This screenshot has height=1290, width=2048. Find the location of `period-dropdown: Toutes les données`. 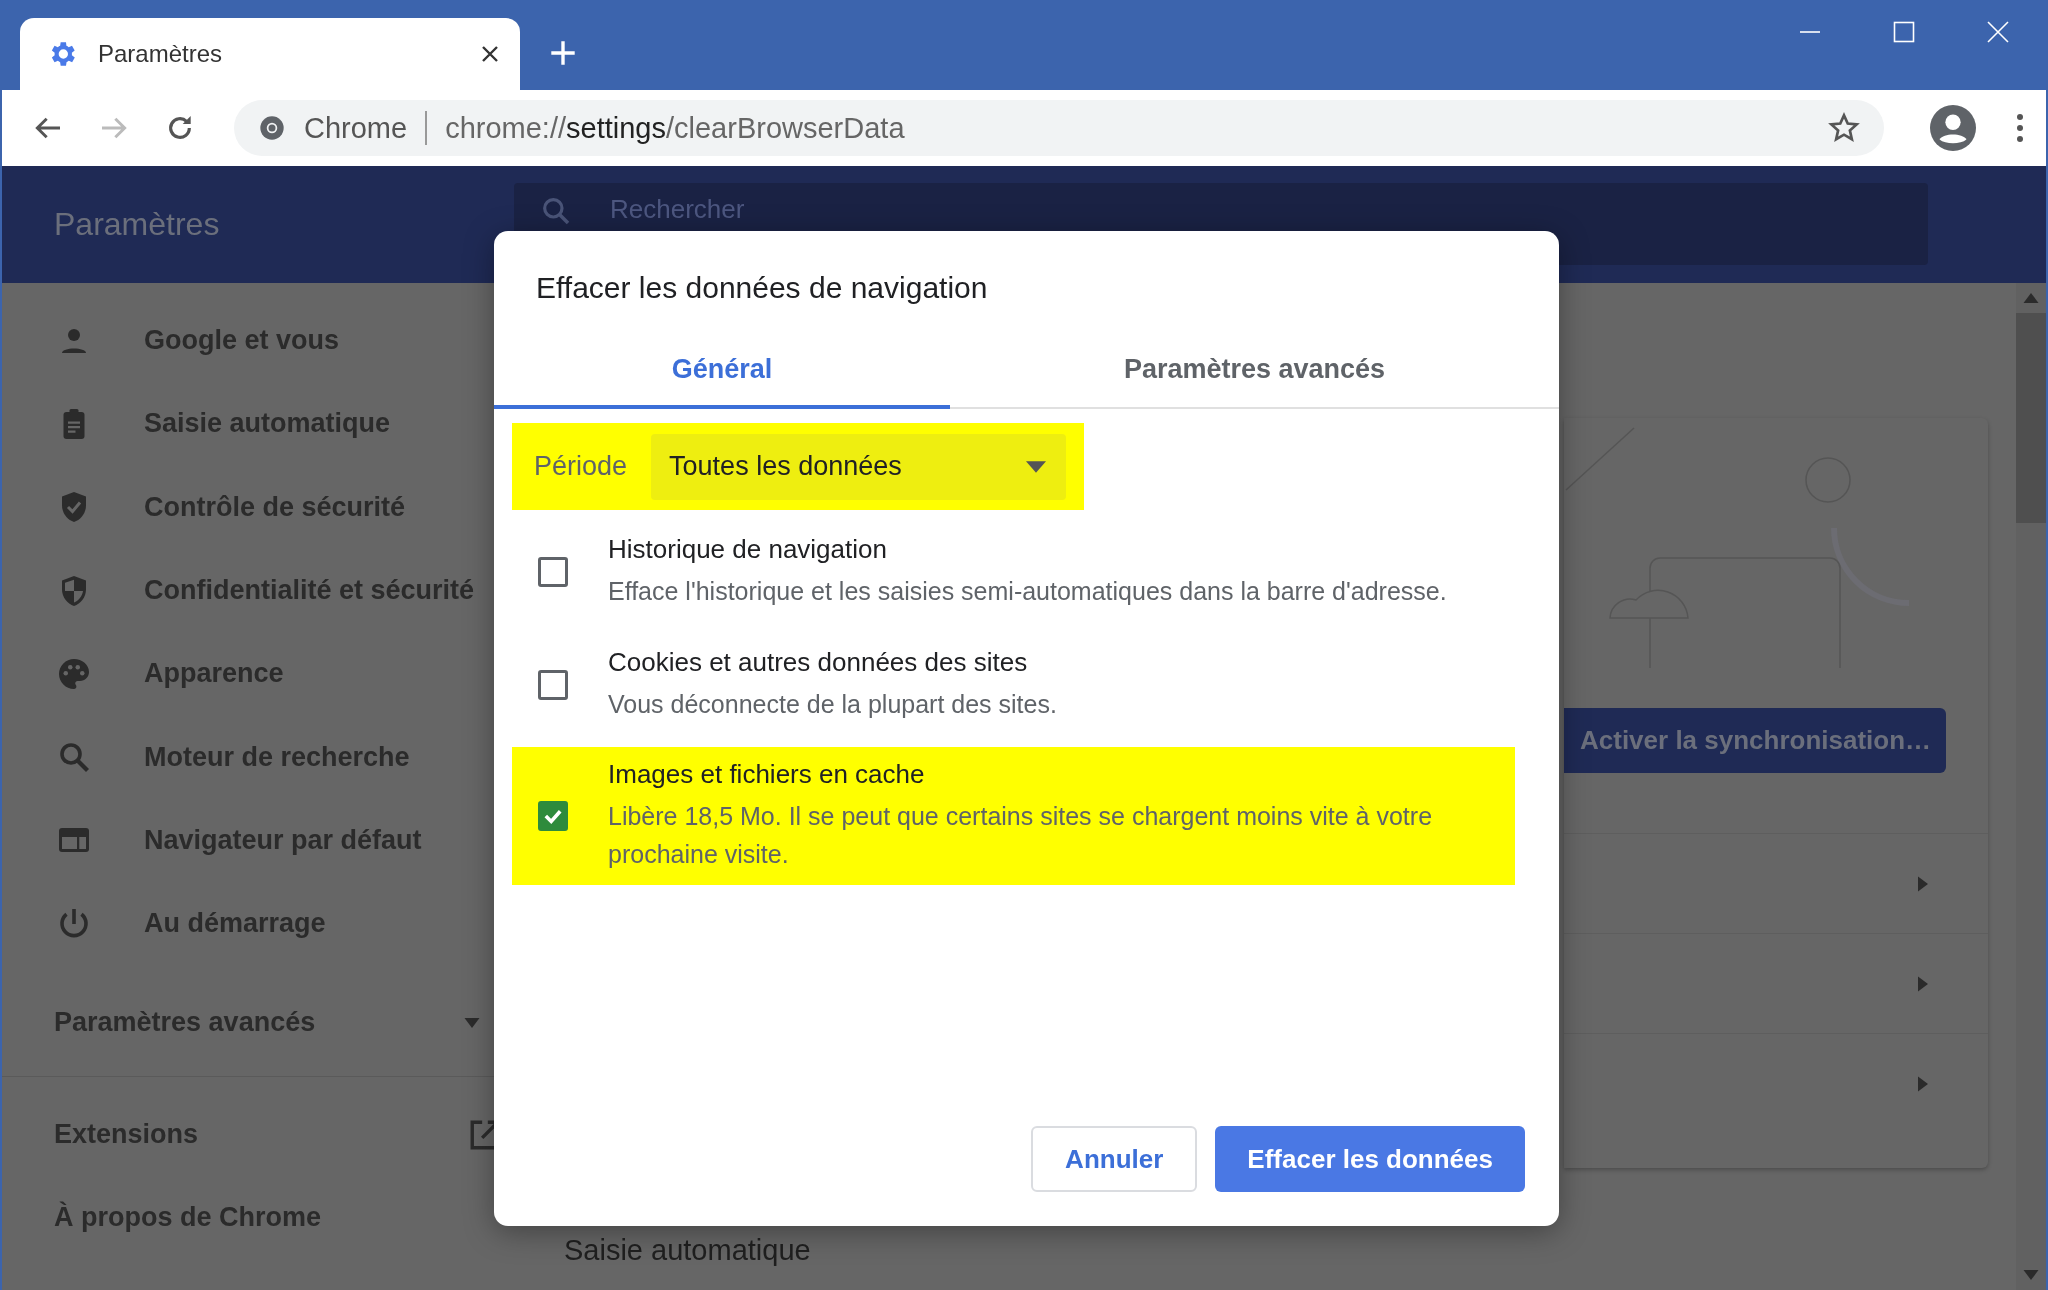

period-dropdown: Toutes les données is located at coordinates (858, 466).